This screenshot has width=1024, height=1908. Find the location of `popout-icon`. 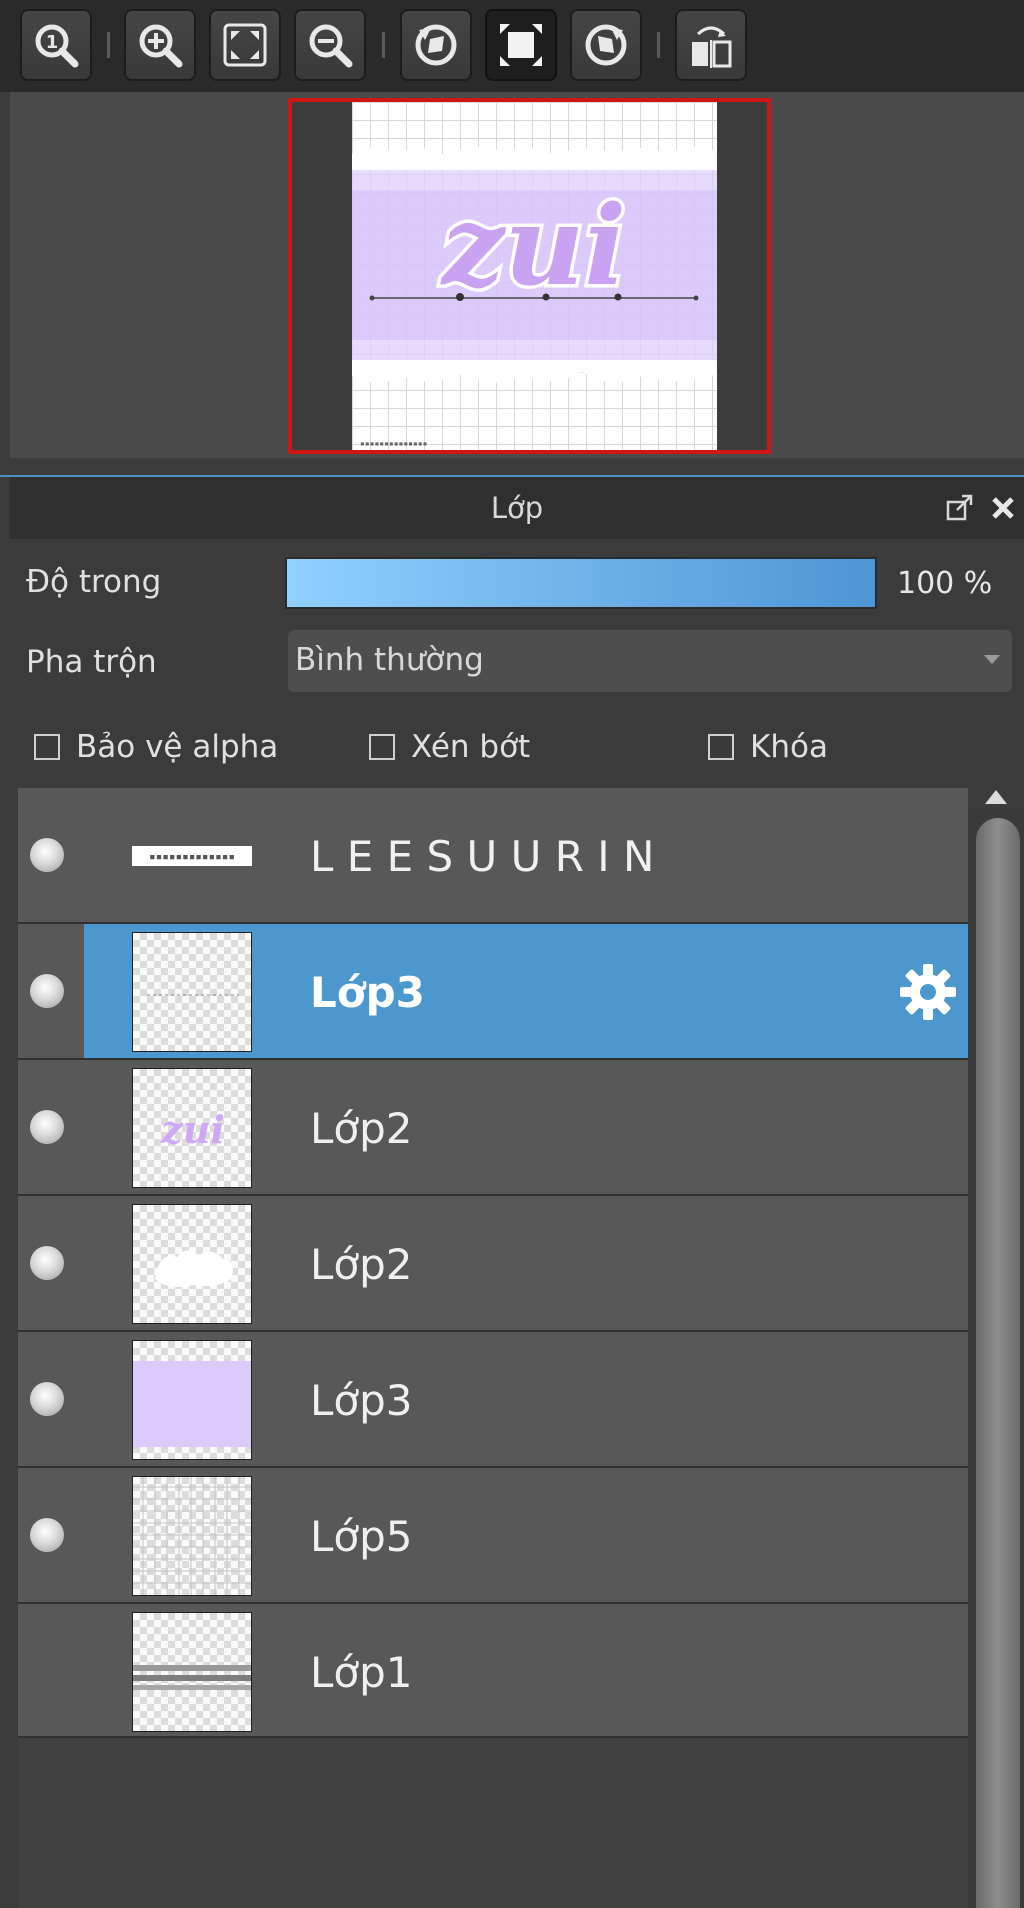

popout-icon is located at coordinates (959, 508).